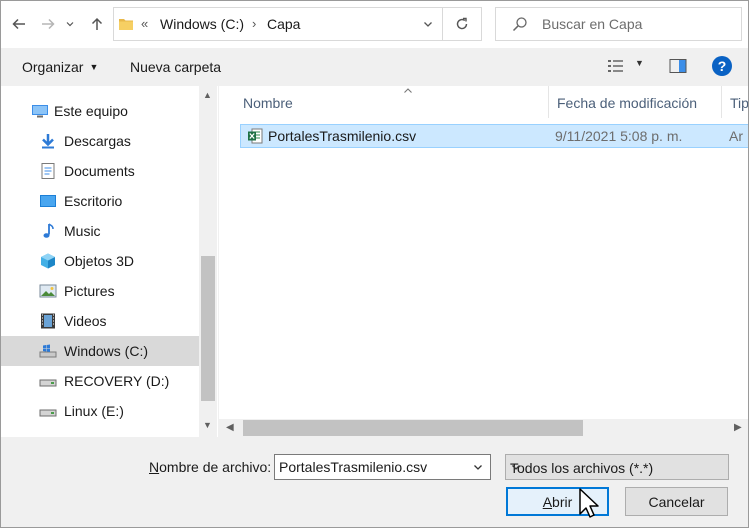 The height and width of the screenshot is (528, 749). Describe the element at coordinates (678, 67) in the screenshot. I see `preview-pane-icon` at that location.